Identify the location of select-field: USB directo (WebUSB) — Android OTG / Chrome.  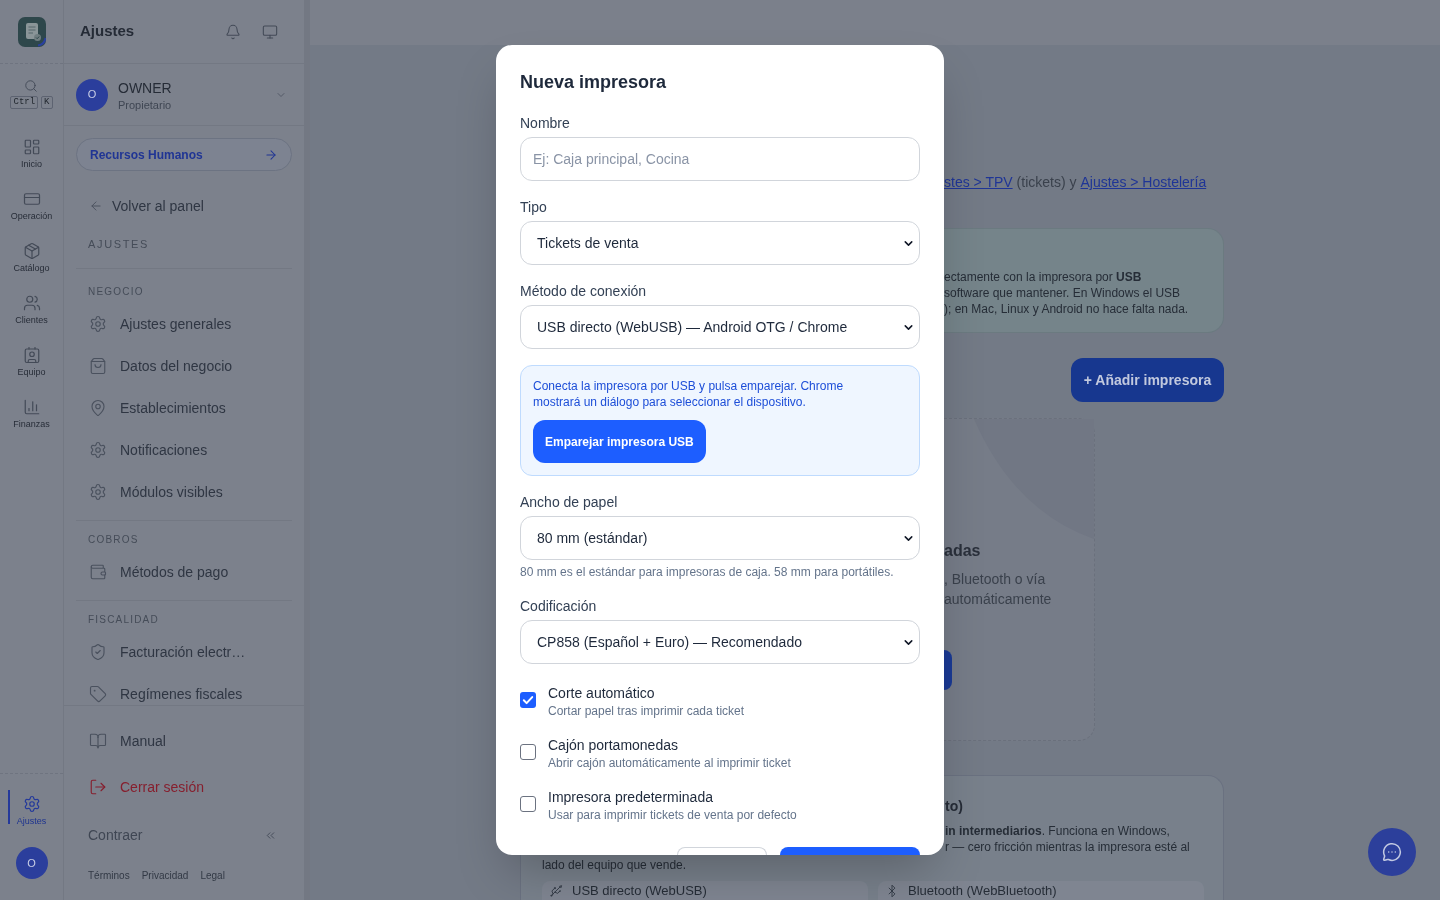
(720, 327).